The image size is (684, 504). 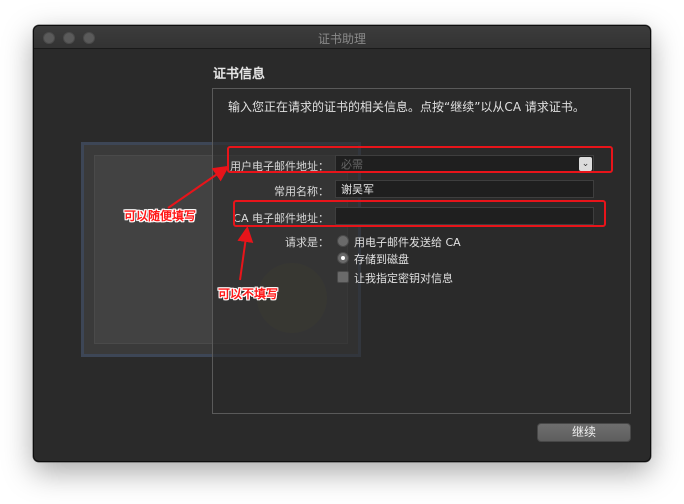 I want to click on request-label: 请求是：, so click(x=307, y=242).